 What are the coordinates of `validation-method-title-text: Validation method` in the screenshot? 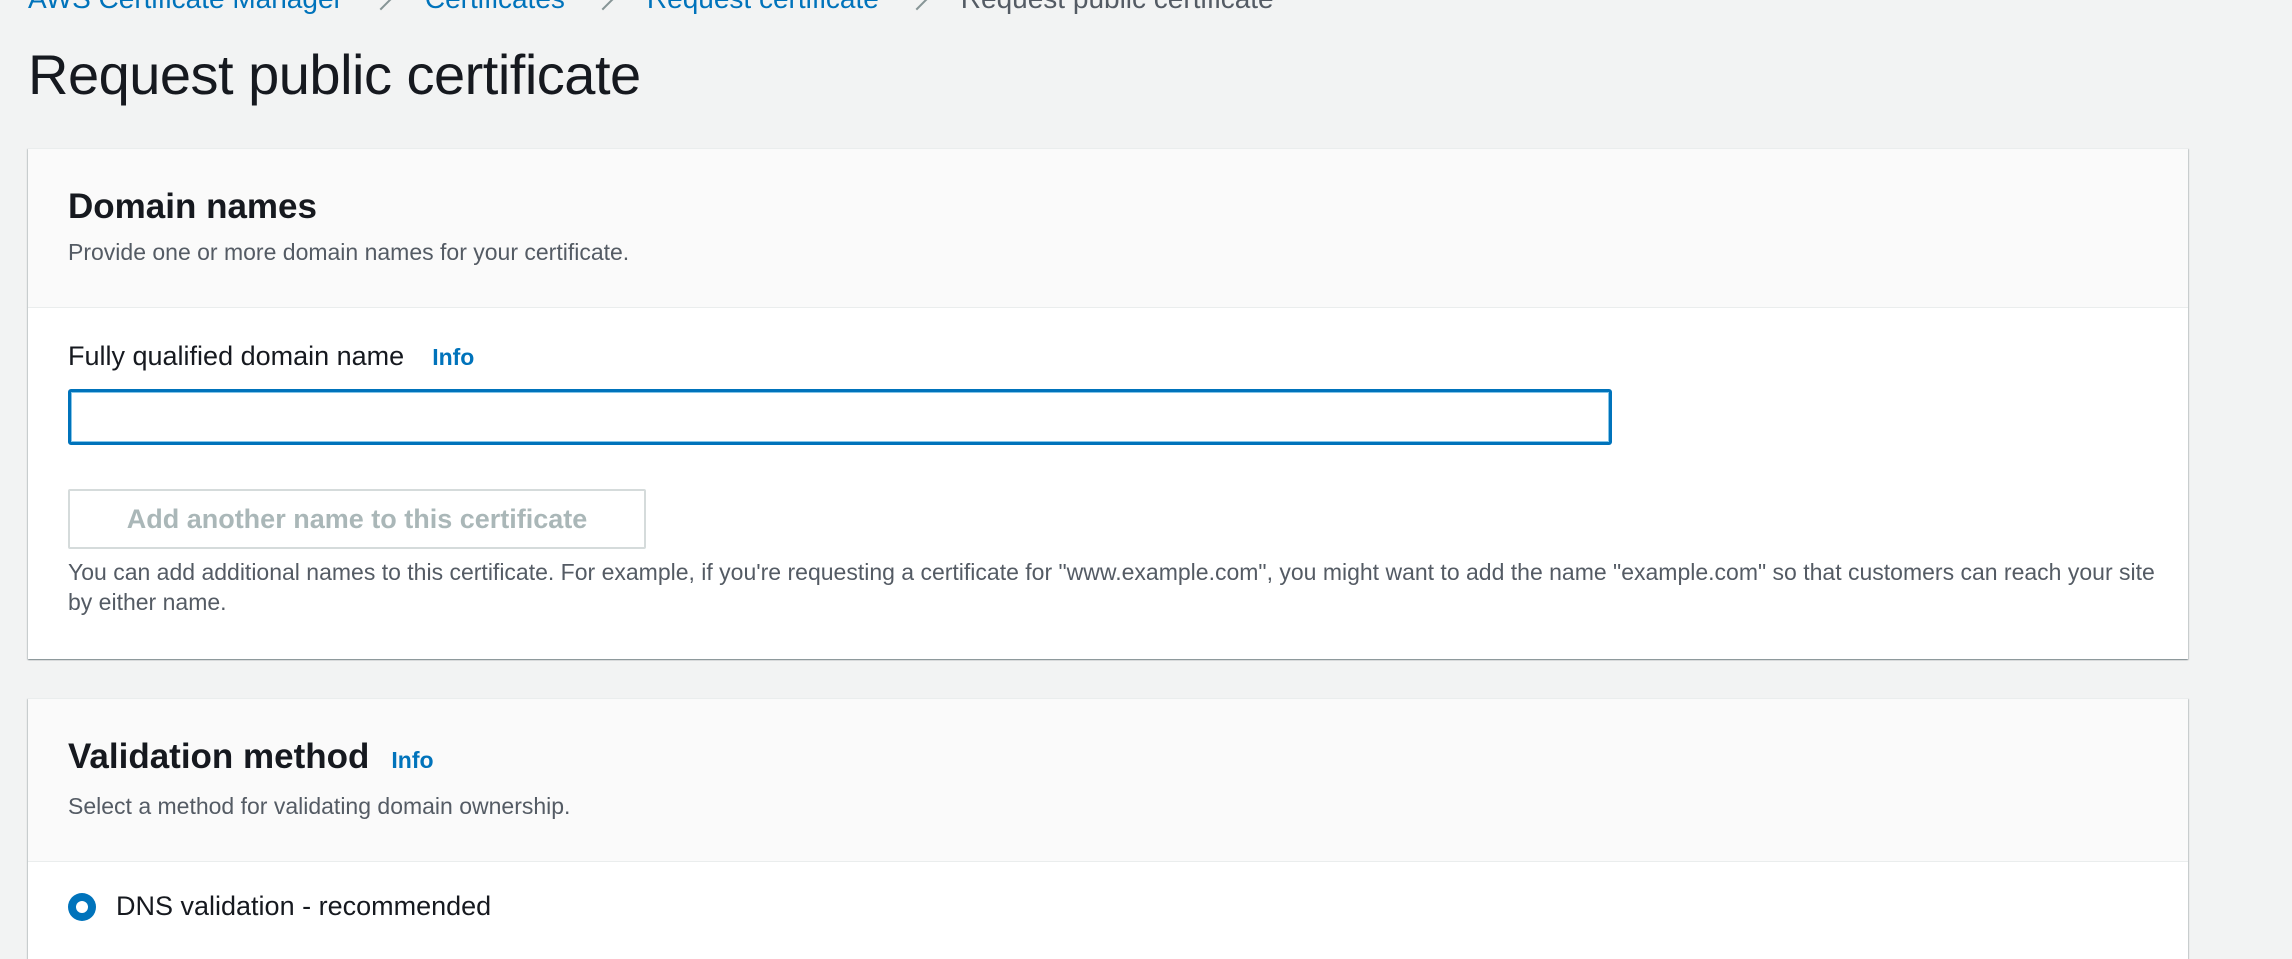 It's located at (219, 756).